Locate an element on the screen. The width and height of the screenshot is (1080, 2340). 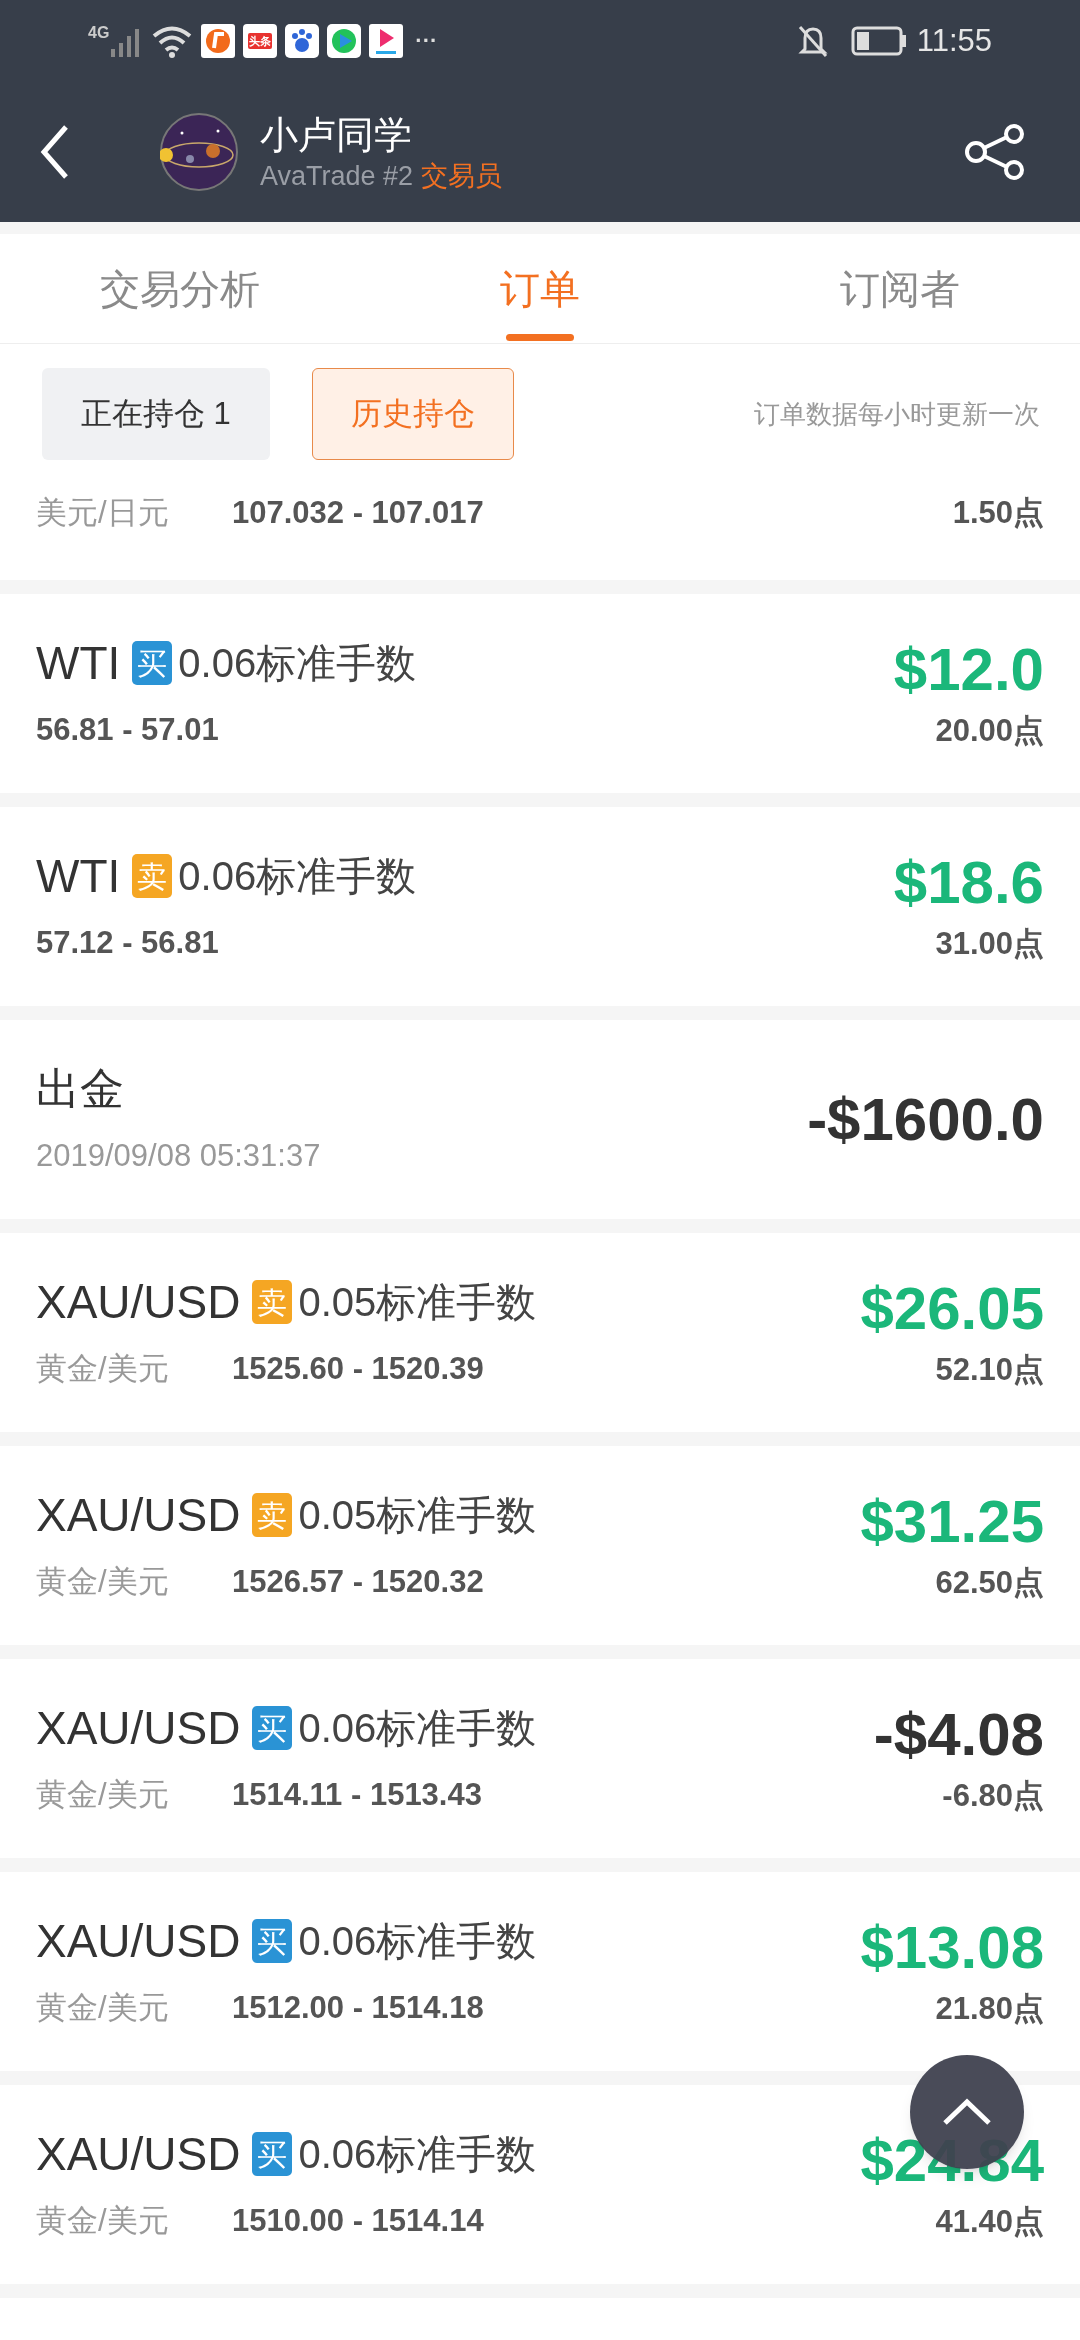
paw-icon is located at coordinates (302, 41).